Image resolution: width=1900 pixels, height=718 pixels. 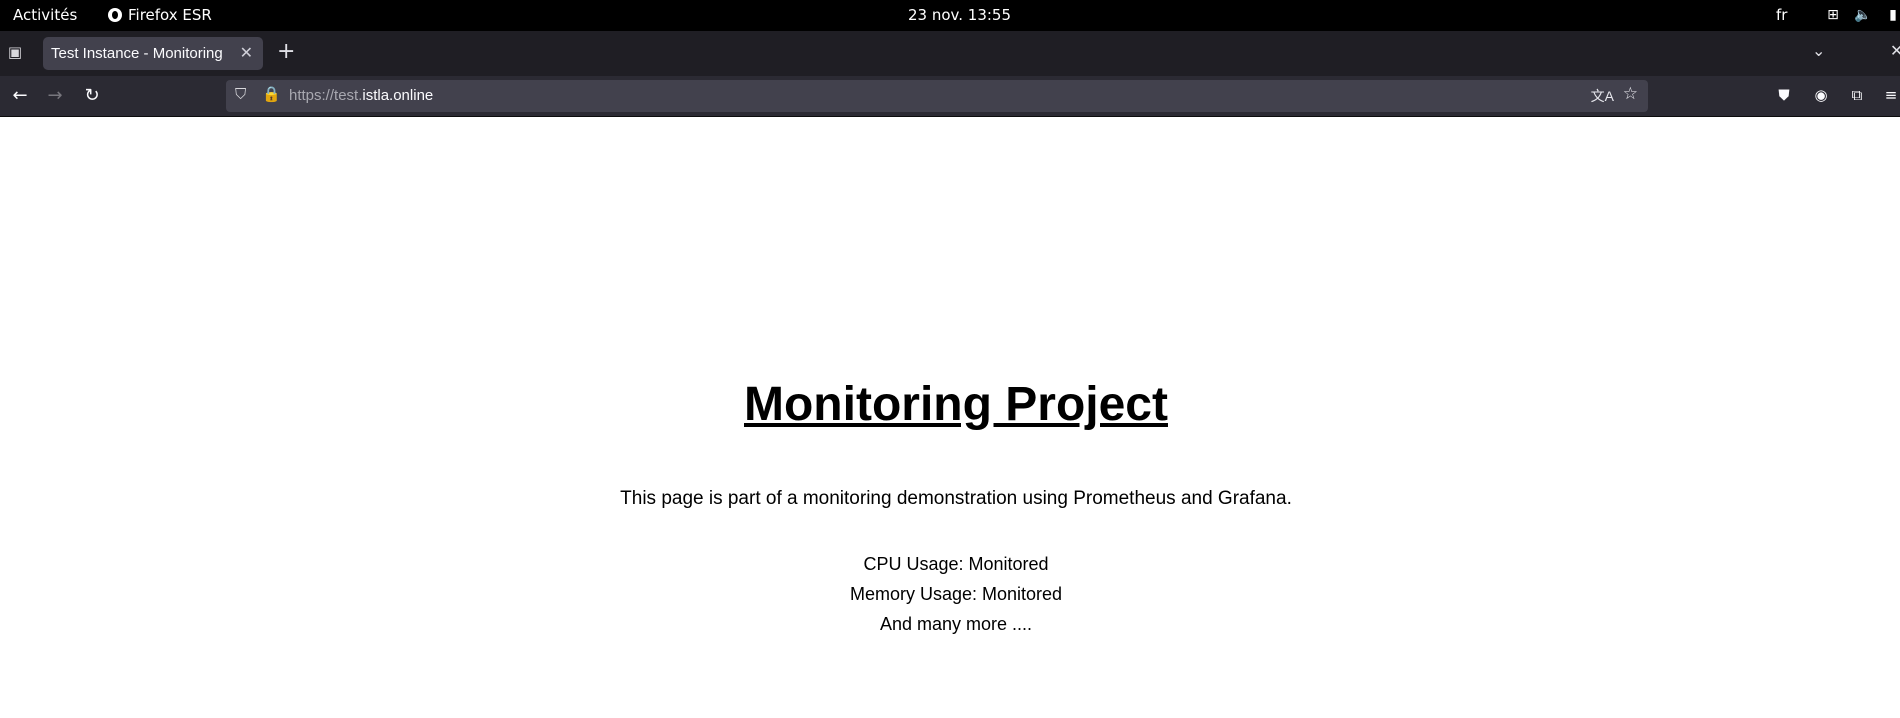 I want to click on system-tray: ⊞ 🔈 ▮, so click(x=1862, y=15).